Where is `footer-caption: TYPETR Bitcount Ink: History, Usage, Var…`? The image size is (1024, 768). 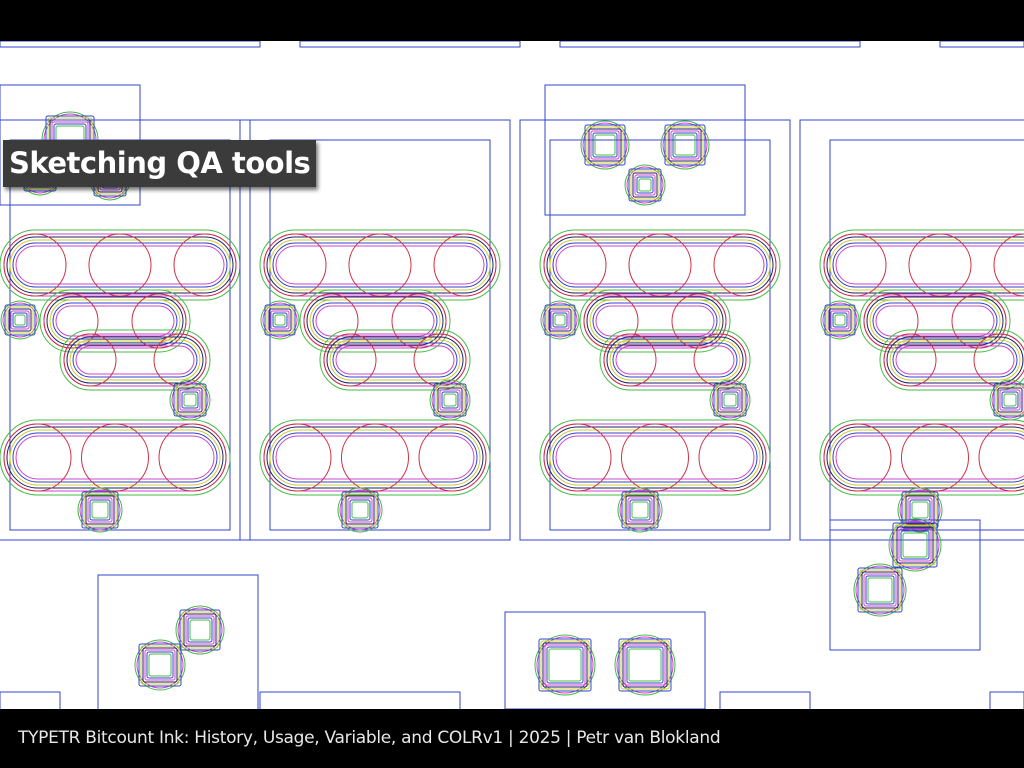 footer-caption: TYPETR Bitcount Ink: History, Usage, Var… is located at coordinates (369, 738).